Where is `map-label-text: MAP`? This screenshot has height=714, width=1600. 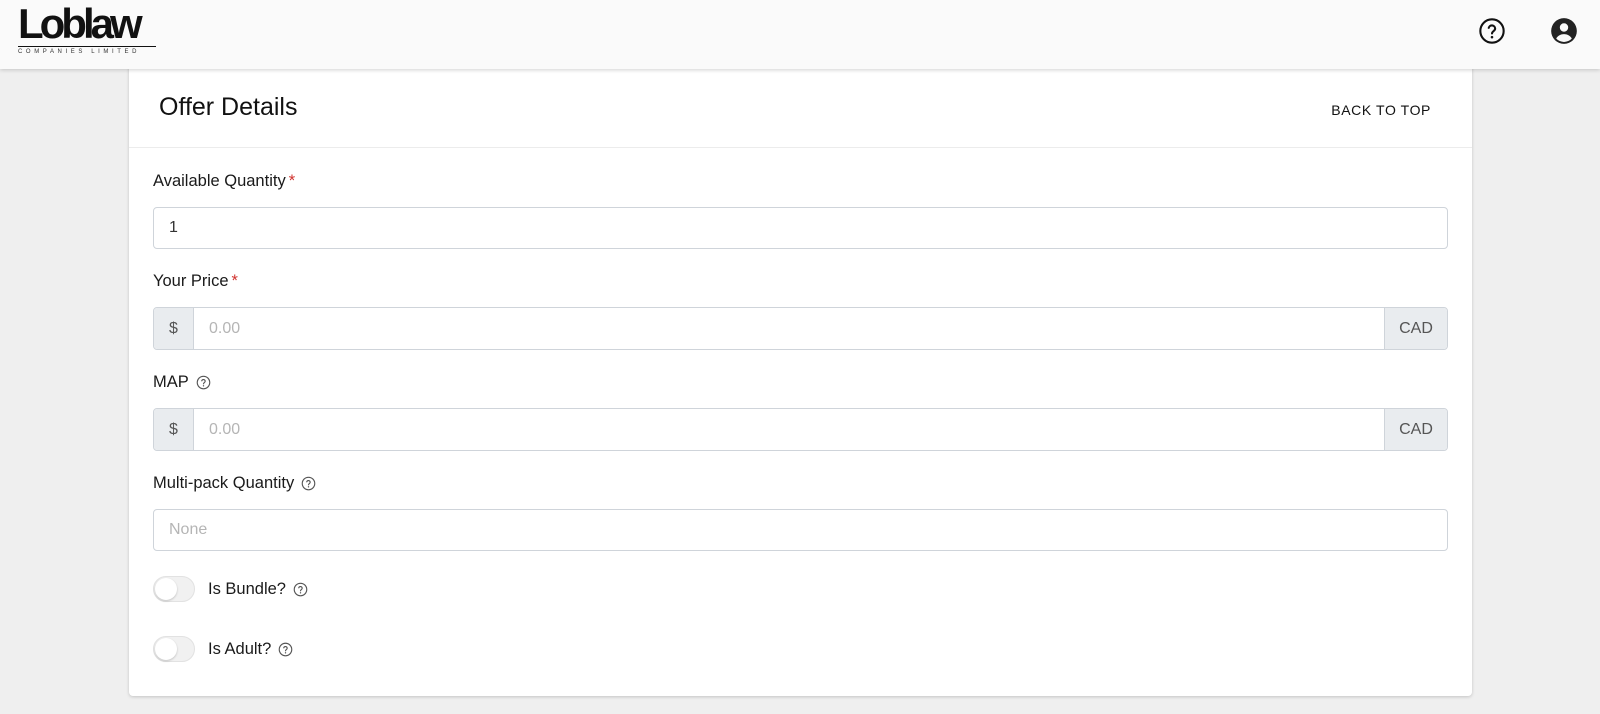
map-label-text: MAP is located at coordinates (171, 382).